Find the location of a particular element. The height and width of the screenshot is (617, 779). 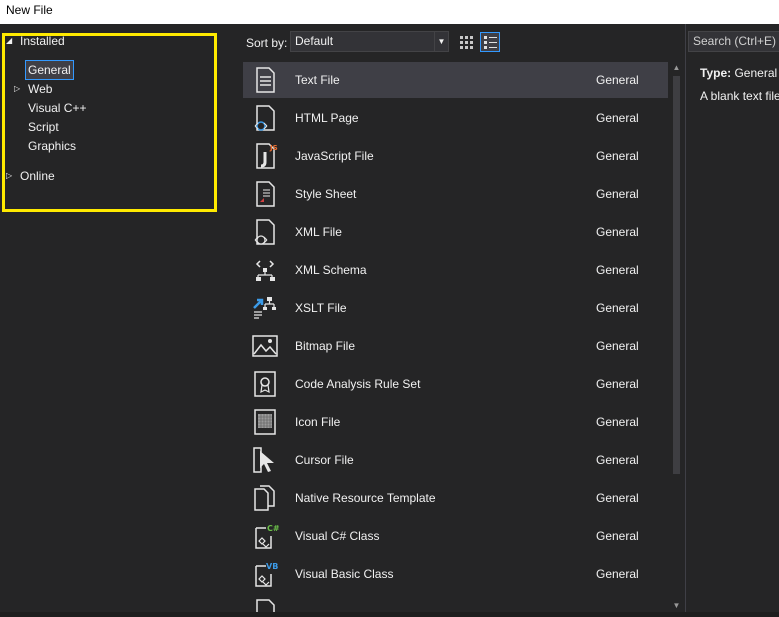

template-name: XML Schema is located at coordinates (331, 270).